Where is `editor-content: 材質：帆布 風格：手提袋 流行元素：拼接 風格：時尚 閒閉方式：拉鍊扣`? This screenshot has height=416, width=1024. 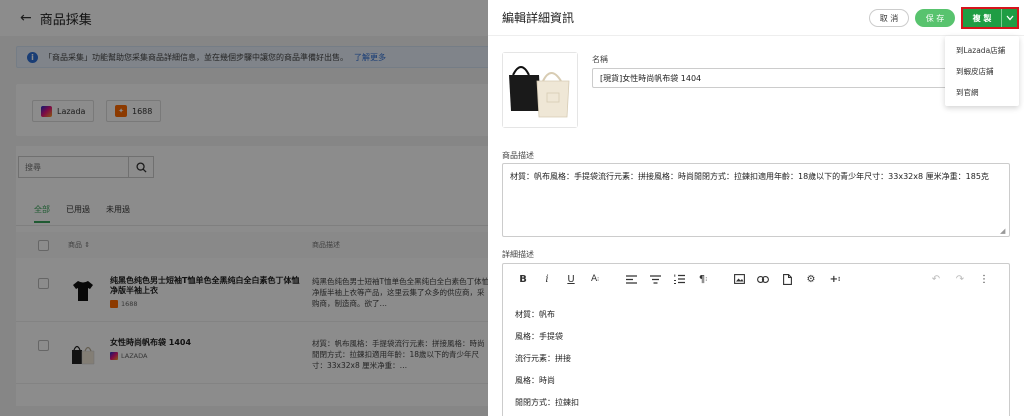
editor-content: 材質：帆布 風格：手提袋 流行元素：拼接 風格：時尚 閒閉方式：拉鍊扣 is located at coordinates (547, 359).